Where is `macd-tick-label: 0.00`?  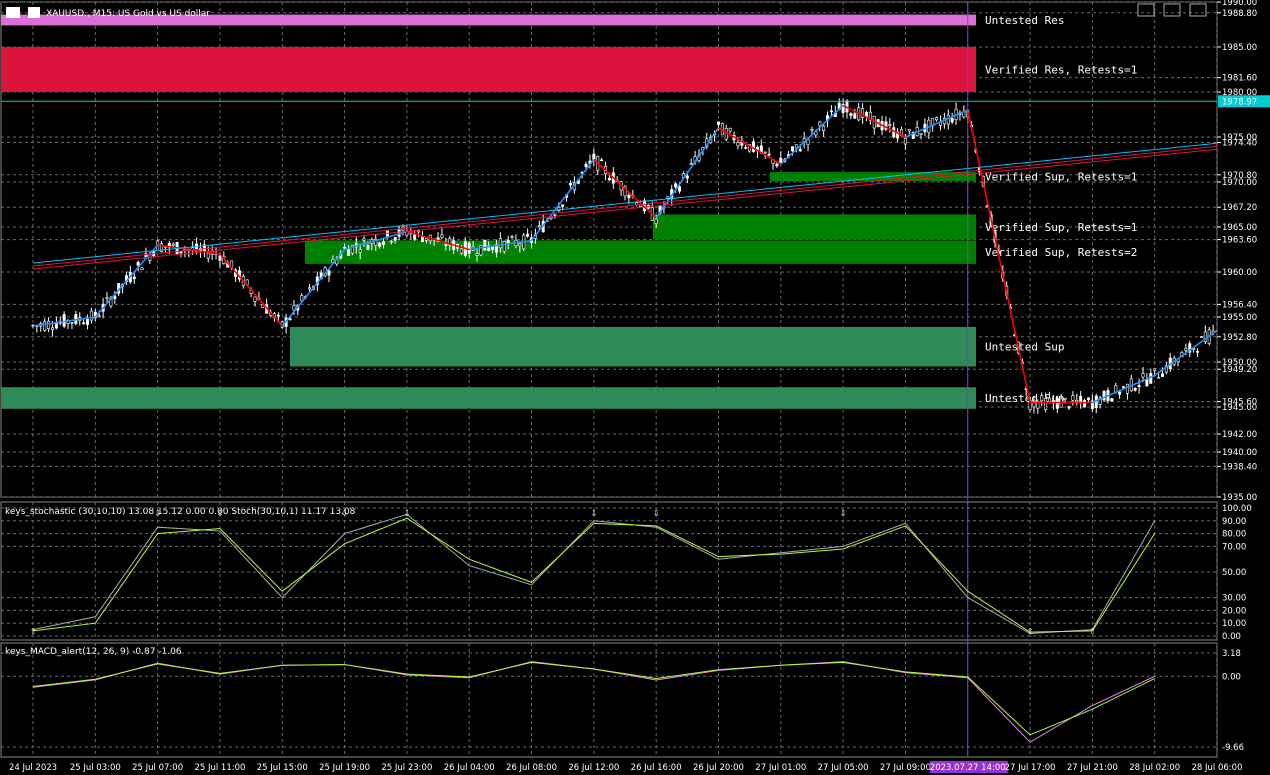 macd-tick-label: 0.00 is located at coordinates (1231, 677).